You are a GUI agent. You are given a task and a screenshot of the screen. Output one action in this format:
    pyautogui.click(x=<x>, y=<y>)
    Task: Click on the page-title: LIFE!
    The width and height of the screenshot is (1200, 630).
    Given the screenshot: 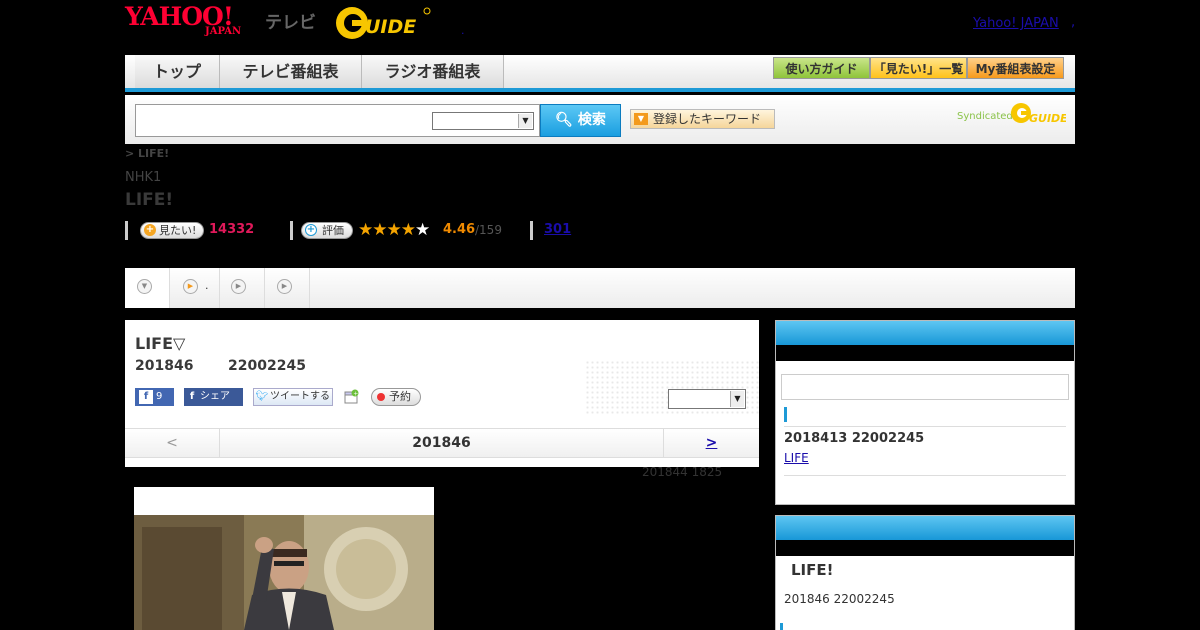 What is the action you would take?
    pyautogui.click(x=149, y=200)
    